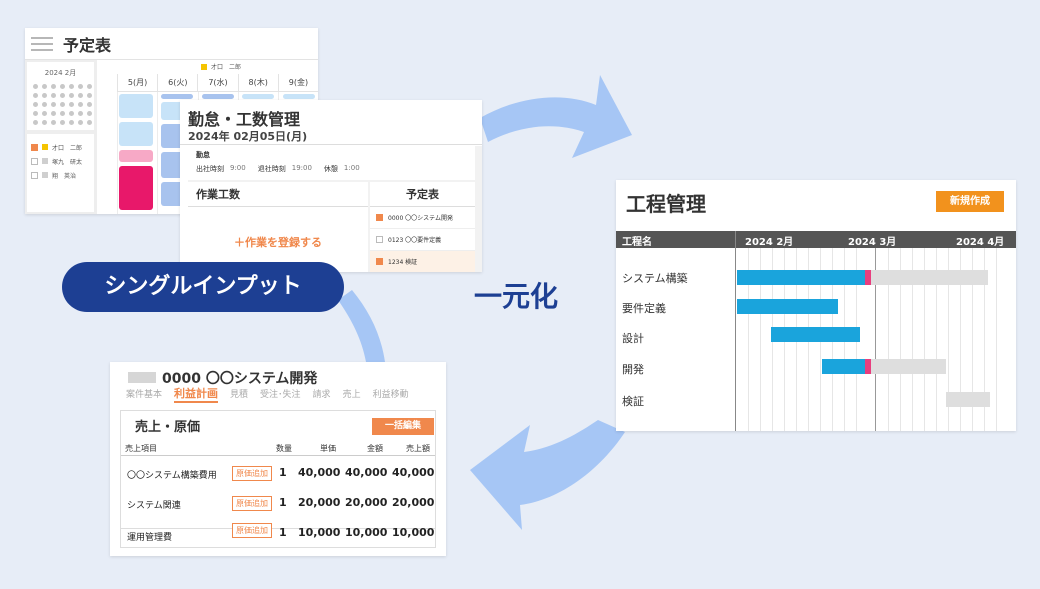 The height and width of the screenshot is (589, 1040). I want to click on gantt-header: 工程名 2024 2月 2024 3月 2024 4月, so click(816, 239).